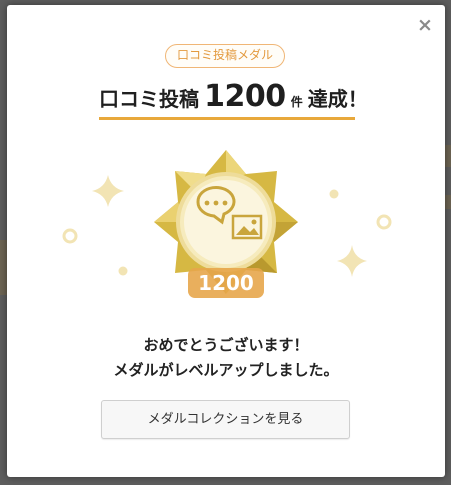 This screenshot has width=451, height=485. I want to click on photo-icon, so click(247, 227).